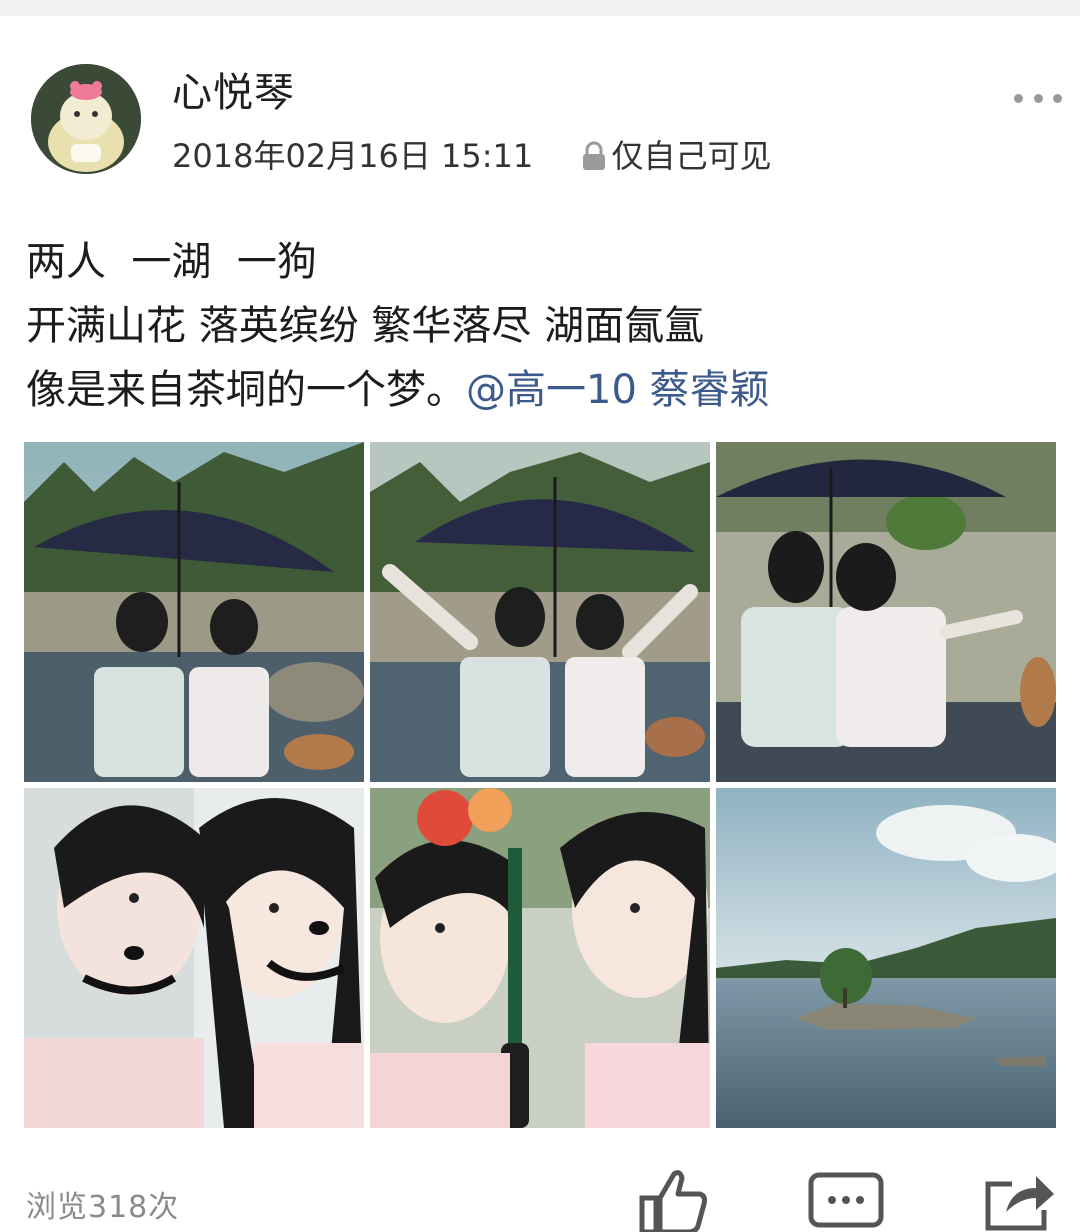 Image resolution: width=1080 pixels, height=1232 pixels. What do you see at coordinates (618, 390) in the screenshot?
I see `mention-link: @高一10 蔡睿颖` at bounding box center [618, 390].